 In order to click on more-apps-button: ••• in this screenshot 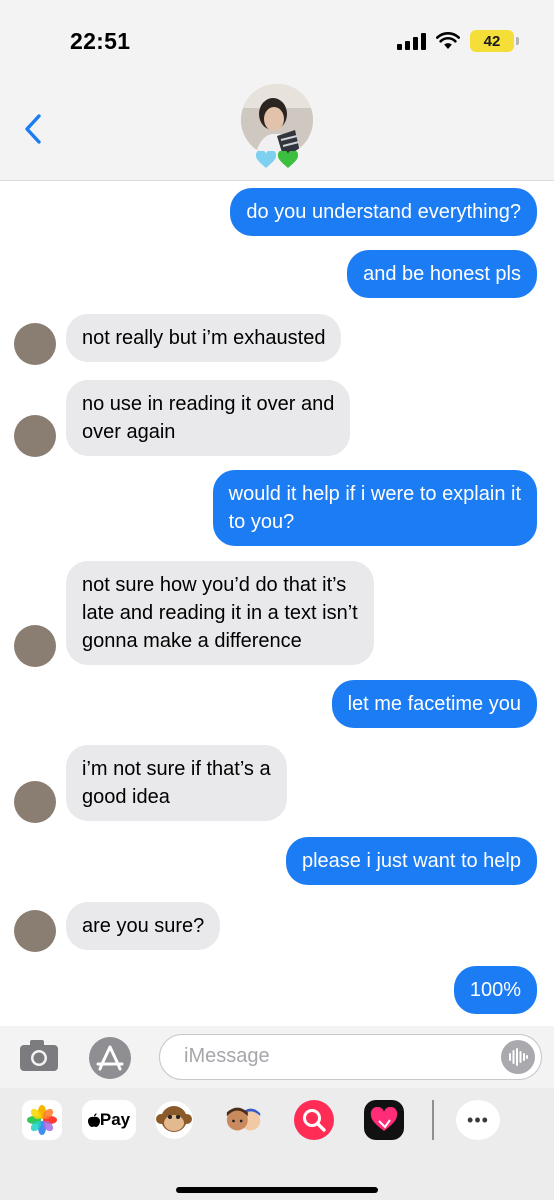, I will do `click(478, 1120)`.